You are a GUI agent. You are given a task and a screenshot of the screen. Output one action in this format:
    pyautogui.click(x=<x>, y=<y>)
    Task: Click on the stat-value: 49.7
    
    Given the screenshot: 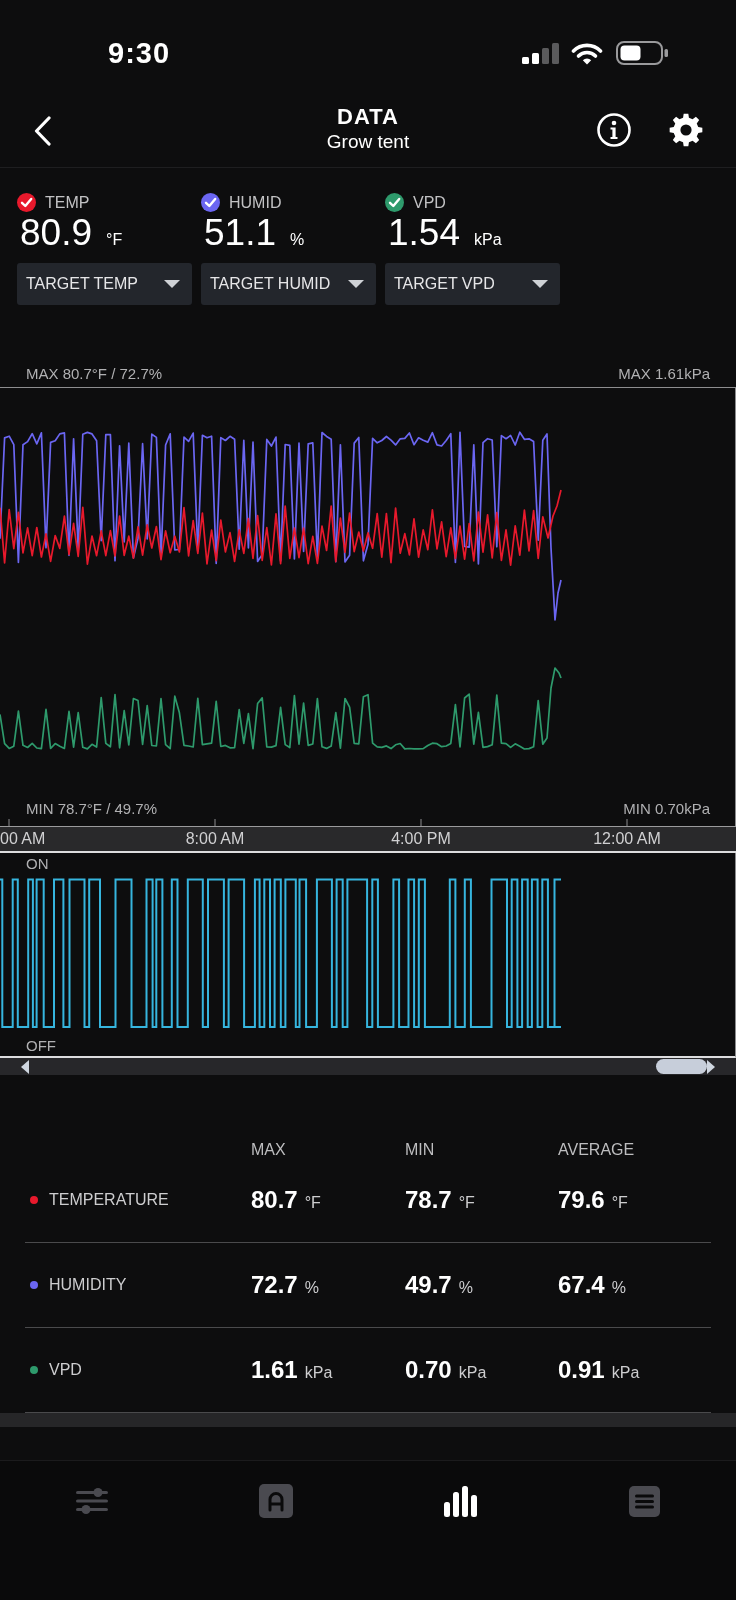 What is the action you would take?
    pyautogui.click(x=428, y=1285)
    